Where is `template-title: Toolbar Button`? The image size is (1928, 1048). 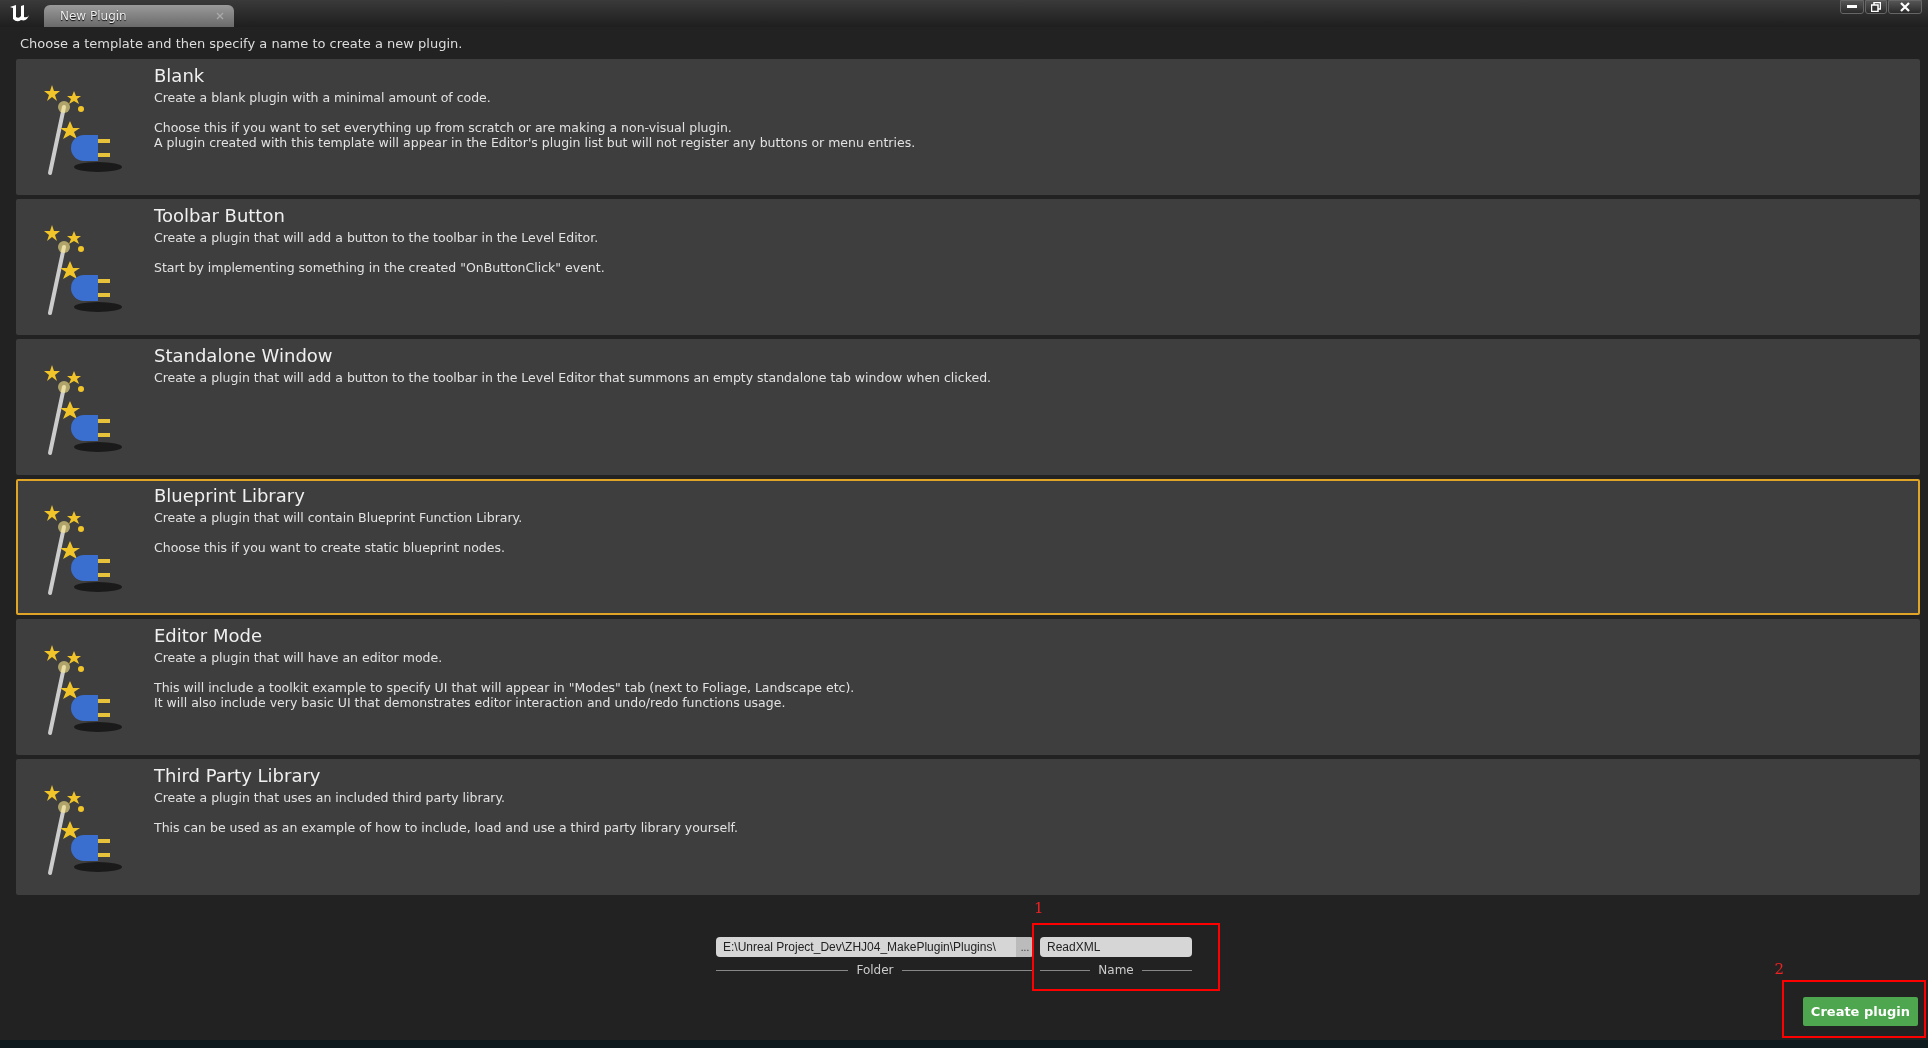 template-title: Toolbar Button is located at coordinates (220, 215).